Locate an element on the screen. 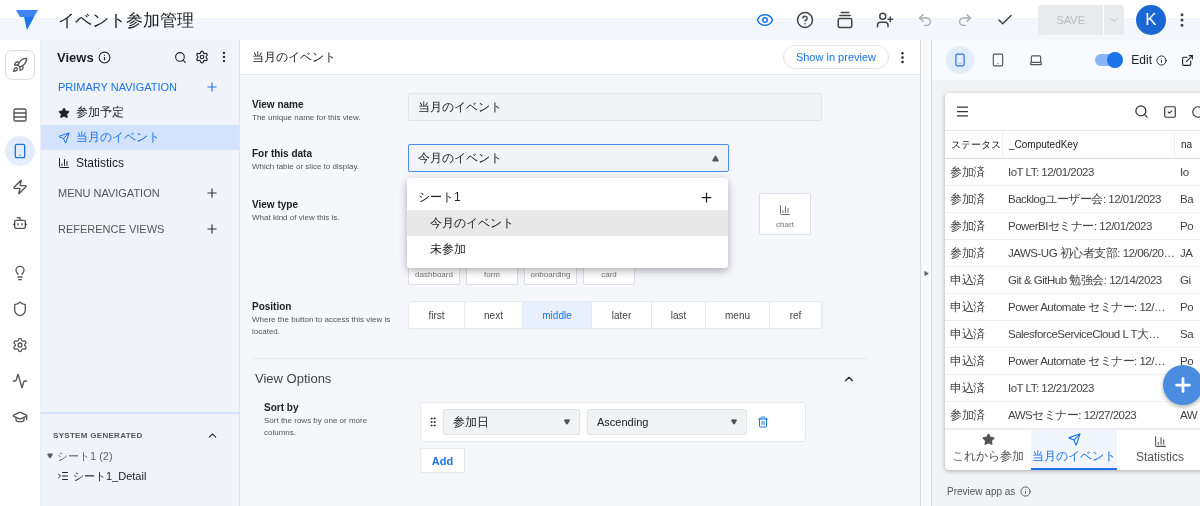 The image size is (1200, 506). segment-button: first is located at coordinates (437, 315).